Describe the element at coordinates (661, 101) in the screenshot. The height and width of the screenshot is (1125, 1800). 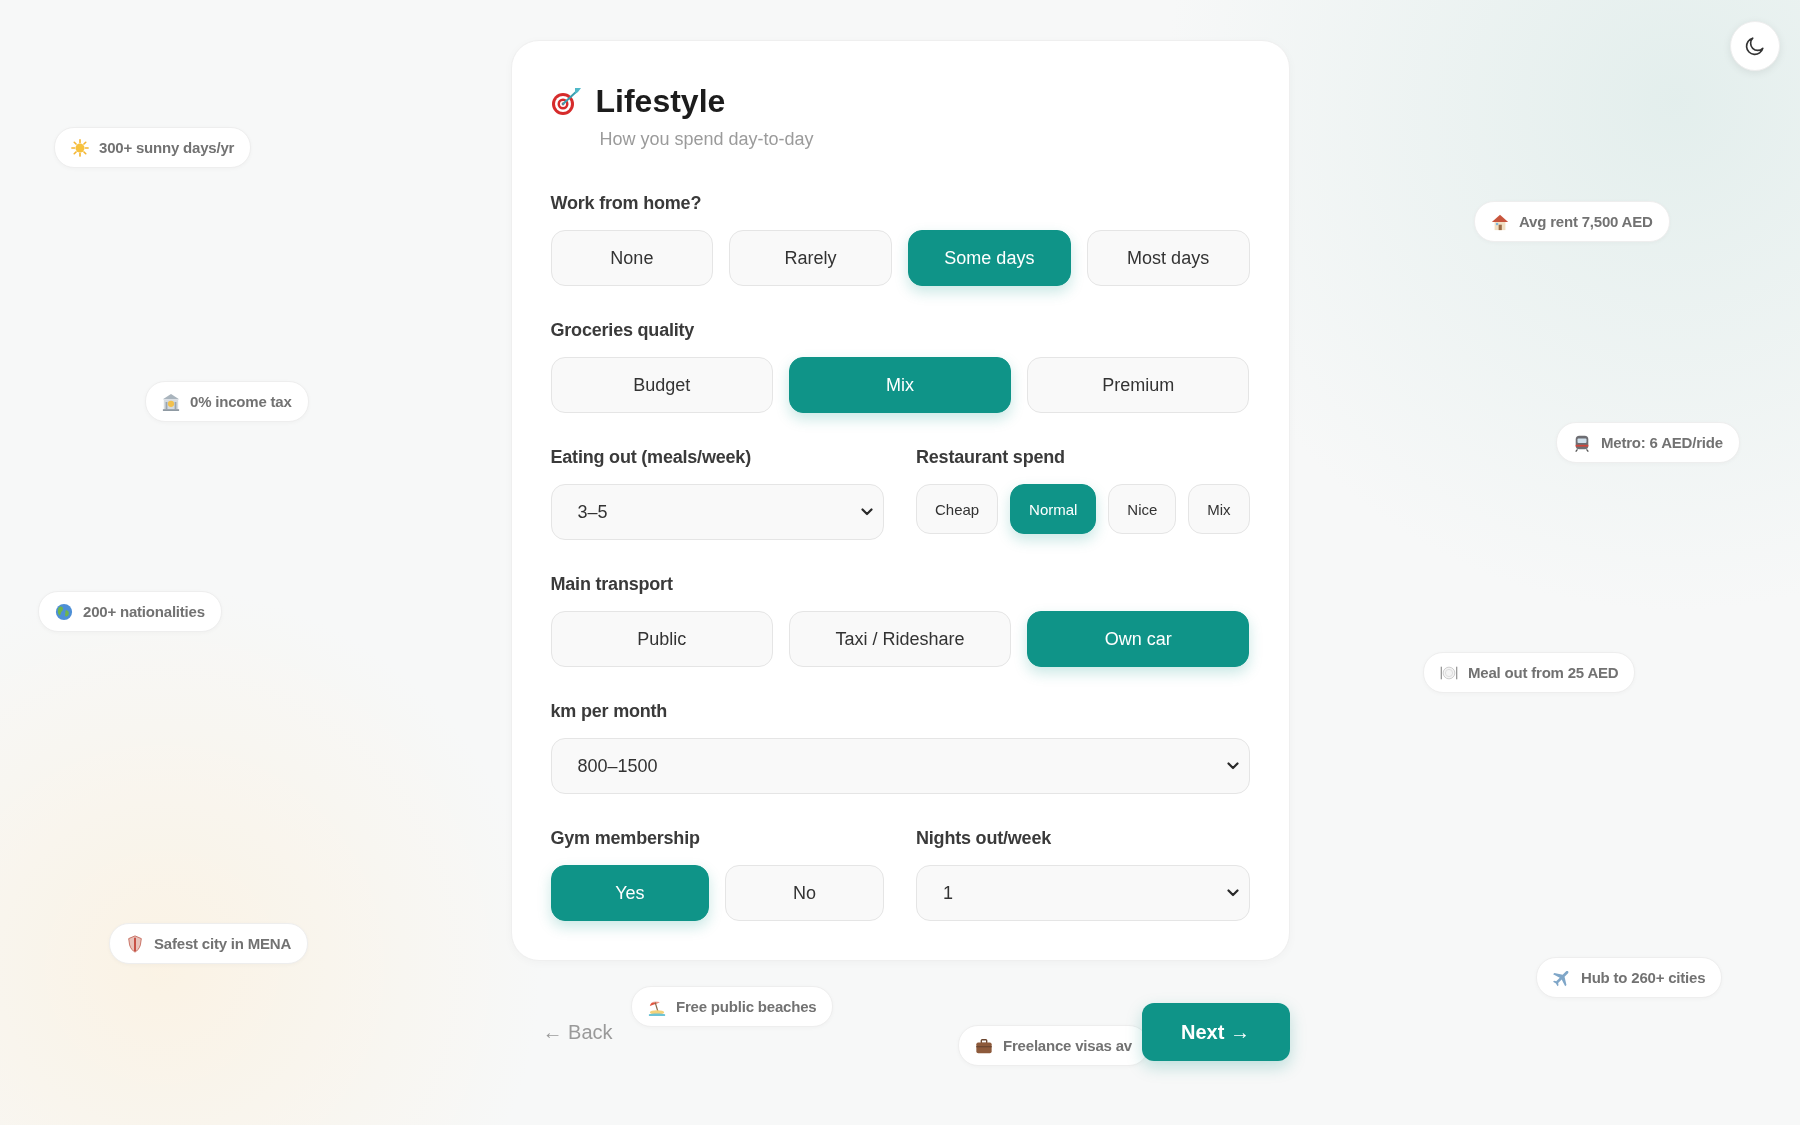
I see `section-title: Lifestyle` at that location.